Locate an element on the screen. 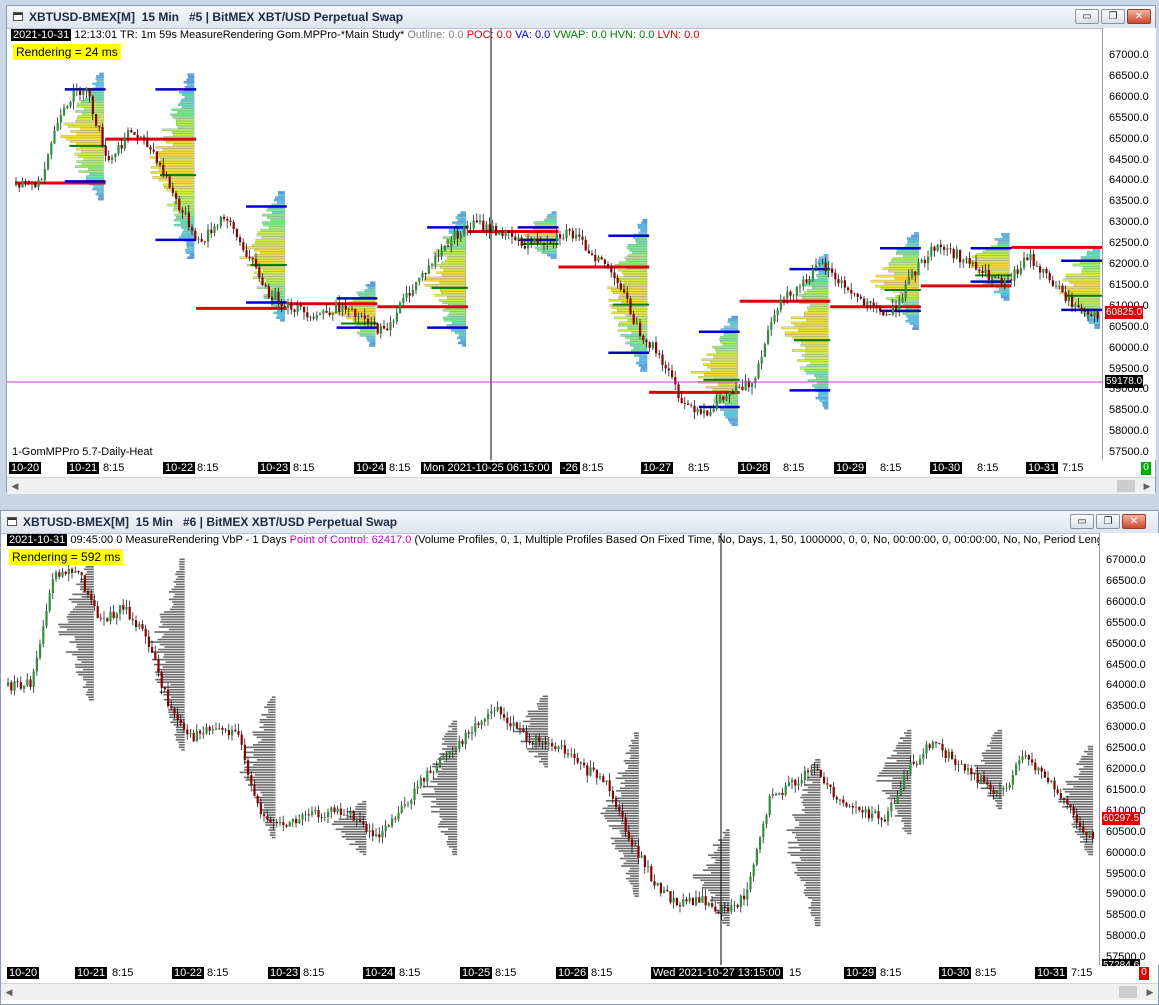 This screenshot has width=1159, height=1005. horizontal-scrollbar-2: ◀ ▶ is located at coordinates (579, 991).